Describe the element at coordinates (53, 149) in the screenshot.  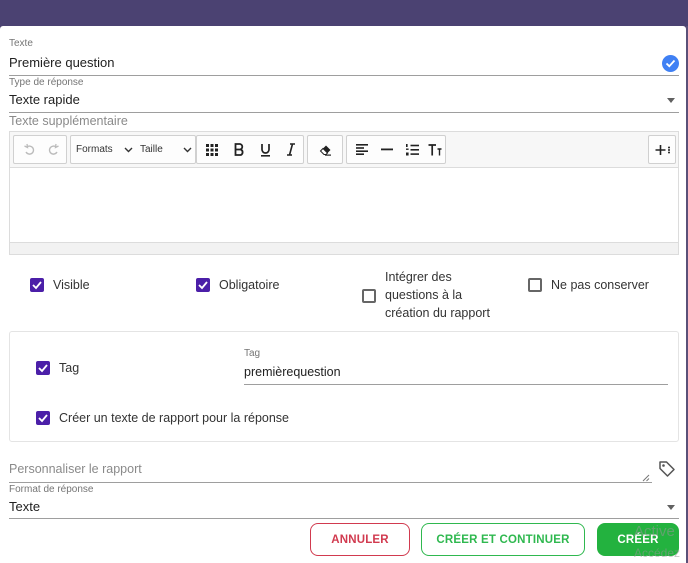
I see `redo-icon` at that location.